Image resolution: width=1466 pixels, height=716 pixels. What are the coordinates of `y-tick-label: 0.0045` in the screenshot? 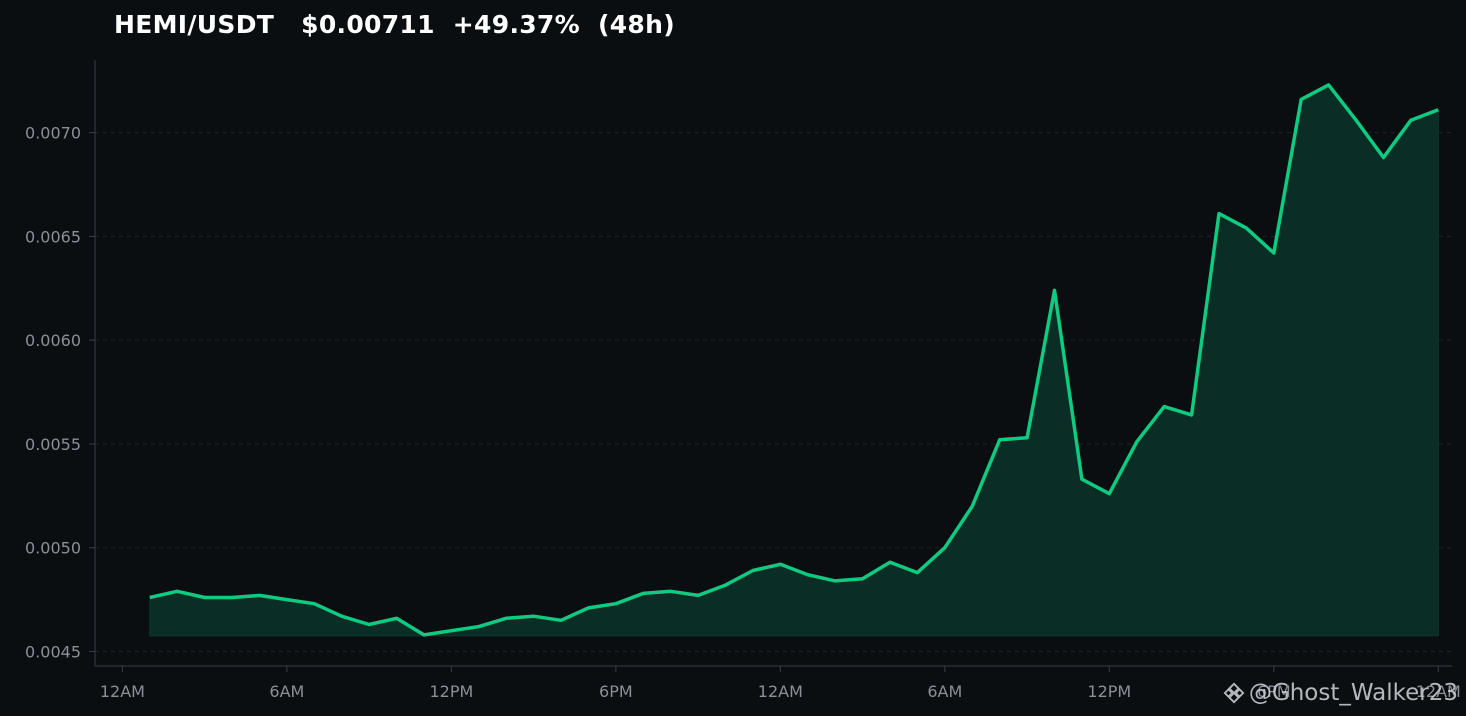 It's located at (53, 651).